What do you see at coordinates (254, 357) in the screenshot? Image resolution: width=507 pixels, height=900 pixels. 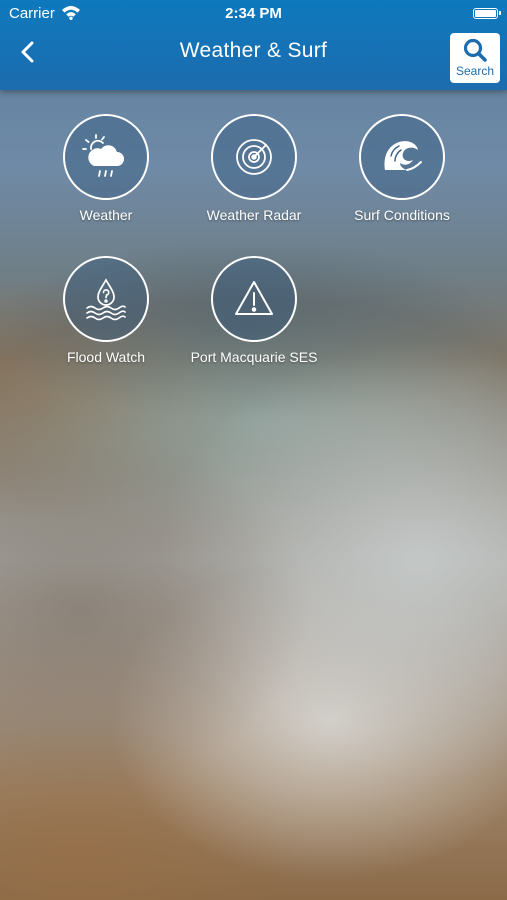 I see `tile-label: Port Macquarie SES` at bounding box center [254, 357].